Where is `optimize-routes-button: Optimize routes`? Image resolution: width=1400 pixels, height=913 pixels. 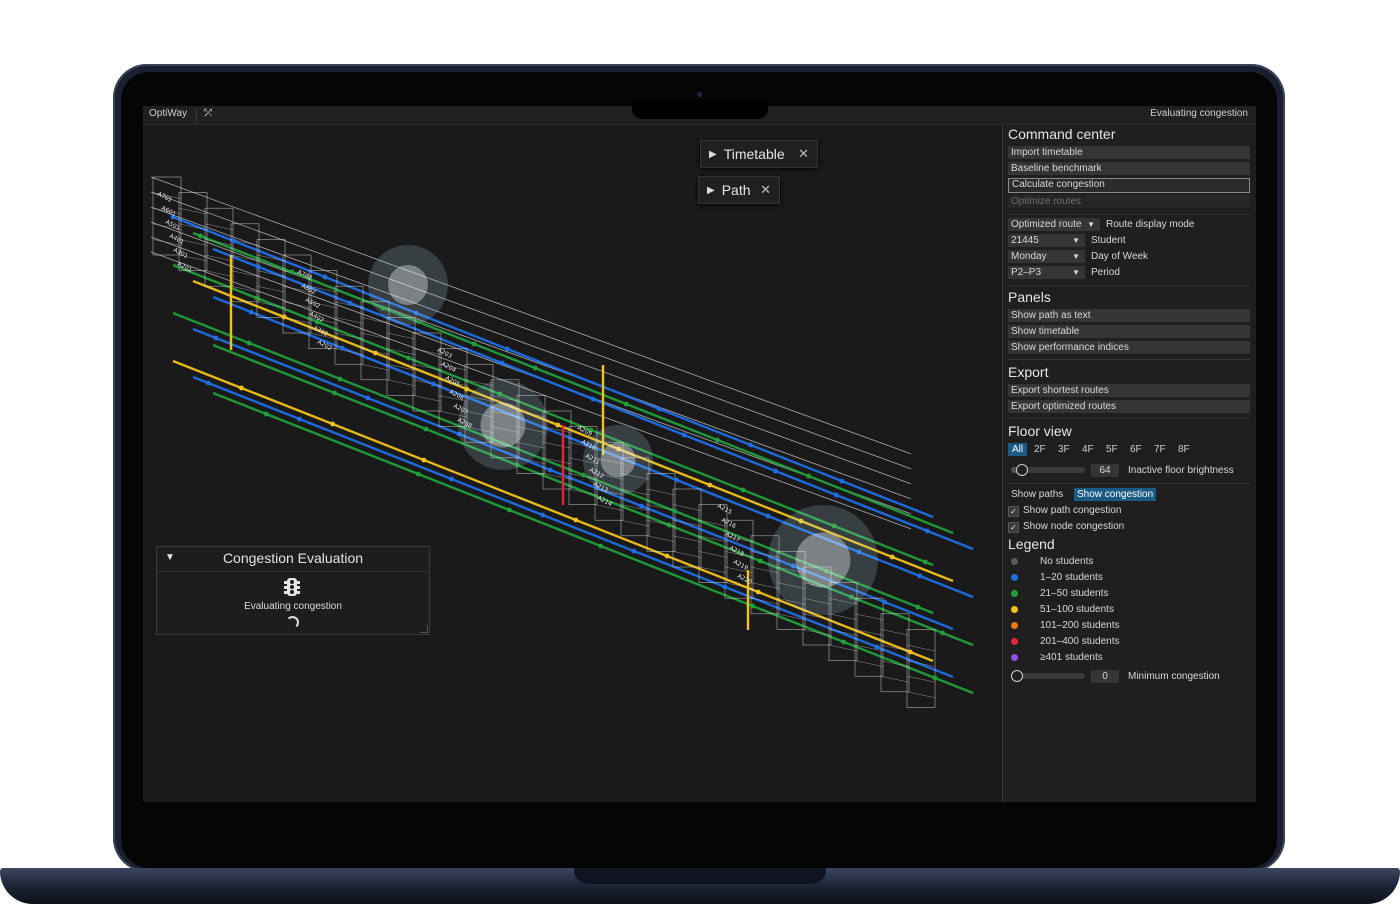
optimize-routes-button: Optimize routes is located at coordinates (1129, 201).